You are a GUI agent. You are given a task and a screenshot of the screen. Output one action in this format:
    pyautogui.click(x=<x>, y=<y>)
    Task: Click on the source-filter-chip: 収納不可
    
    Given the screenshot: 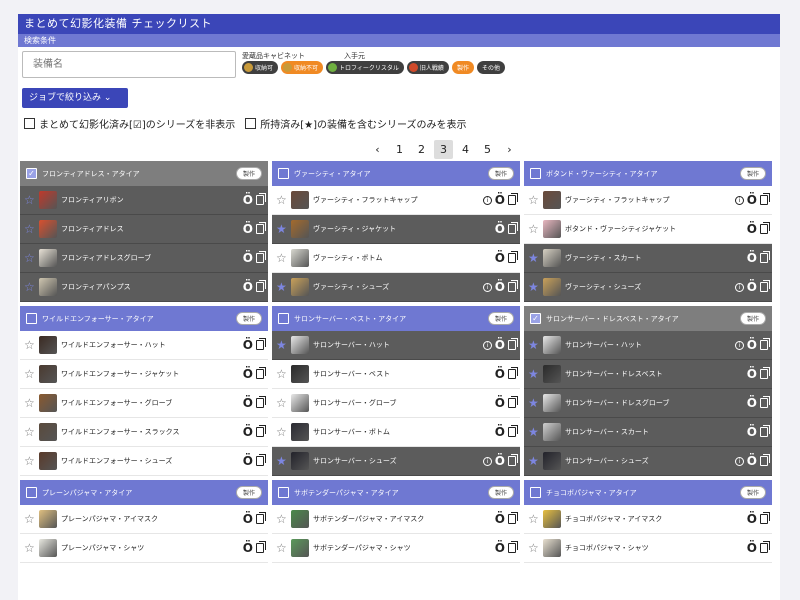 What is the action you would take?
    pyautogui.click(x=302, y=67)
    